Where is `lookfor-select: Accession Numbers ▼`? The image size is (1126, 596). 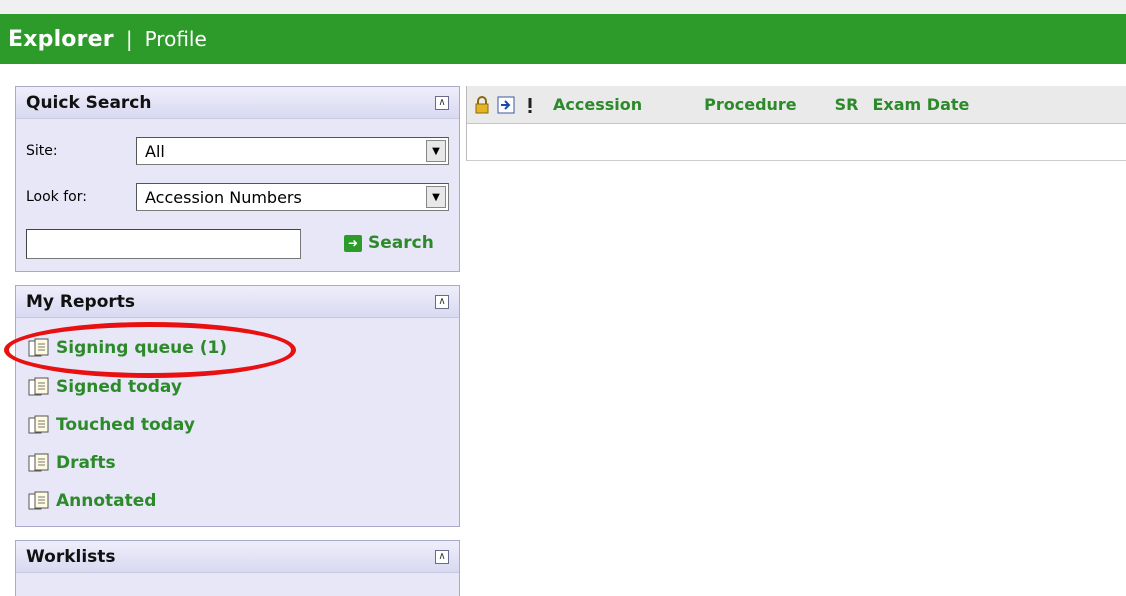
lookfor-select: Accession Numbers ▼ is located at coordinates (292, 197).